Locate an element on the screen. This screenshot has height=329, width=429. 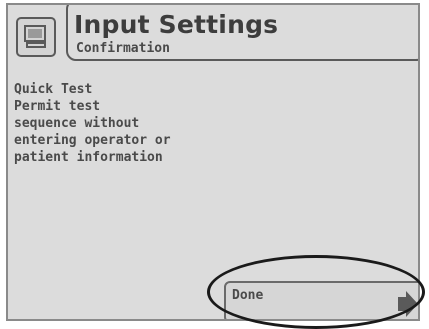
monitor-icon is located at coordinates (36, 37).